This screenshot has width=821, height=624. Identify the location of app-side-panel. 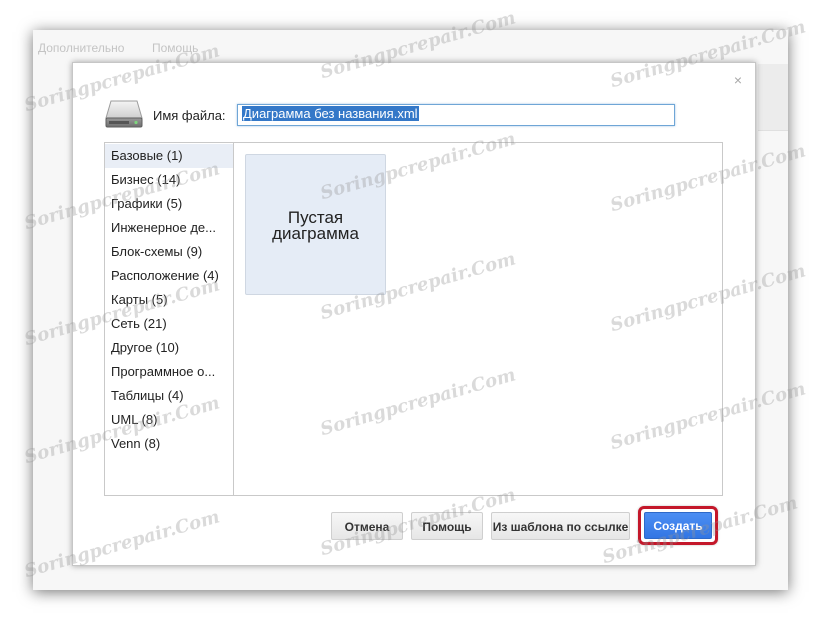
(773, 97).